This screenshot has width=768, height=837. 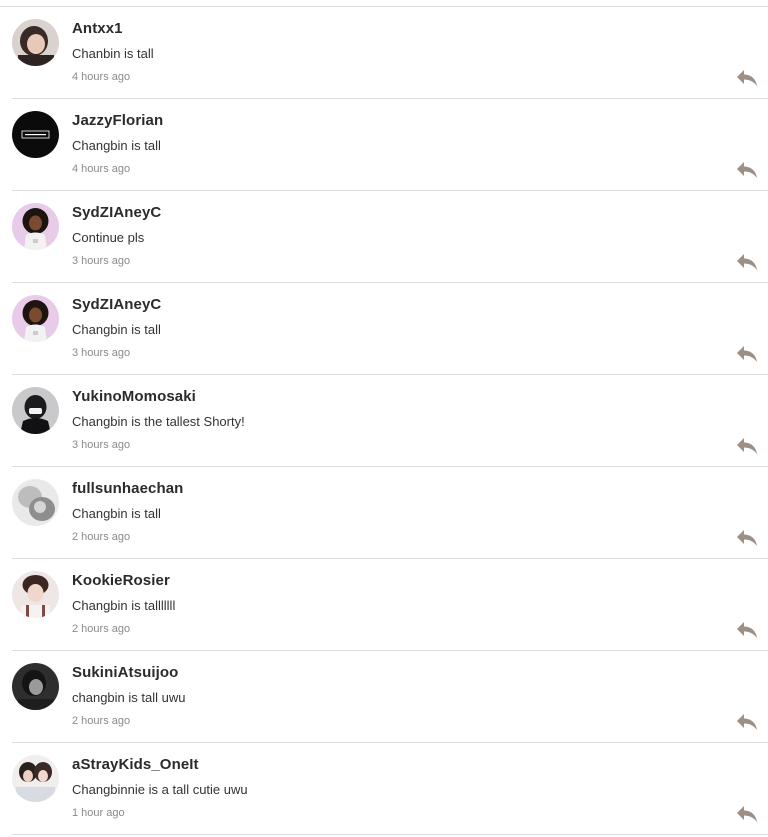 What do you see at coordinates (384, 329) in the screenshot?
I see `comment-item: SydZIAneyC Changbin is tall 3 hours ago` at bounding box center [384, 329].